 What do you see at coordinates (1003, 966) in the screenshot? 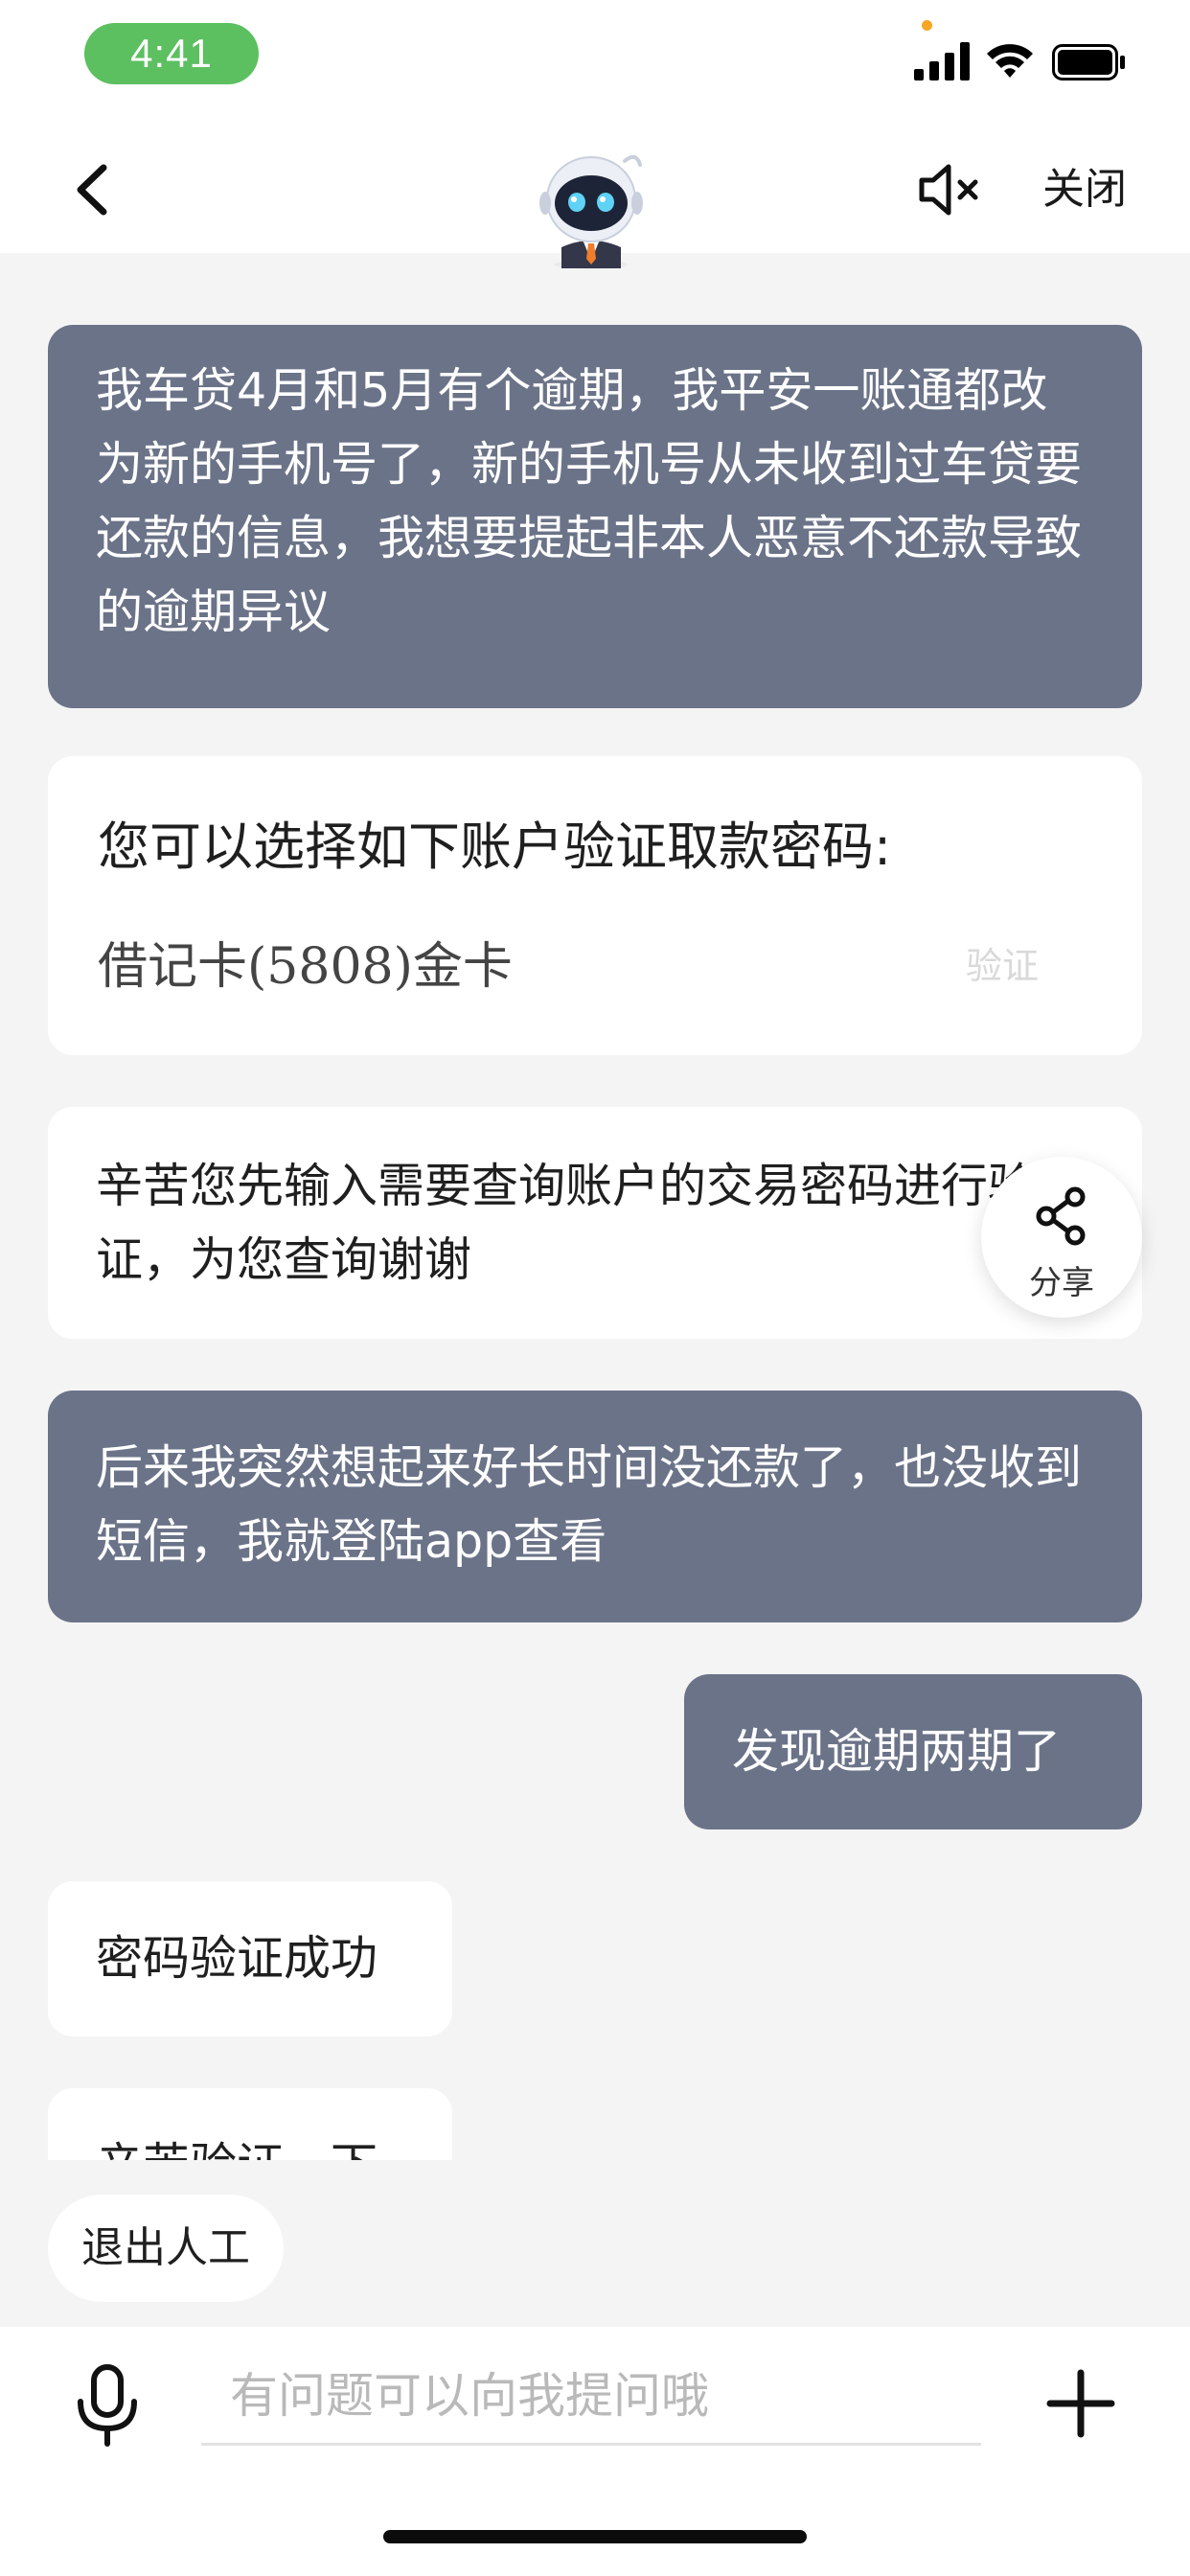
I see `verify-button: 验证` at bounding box center [1003, 966].